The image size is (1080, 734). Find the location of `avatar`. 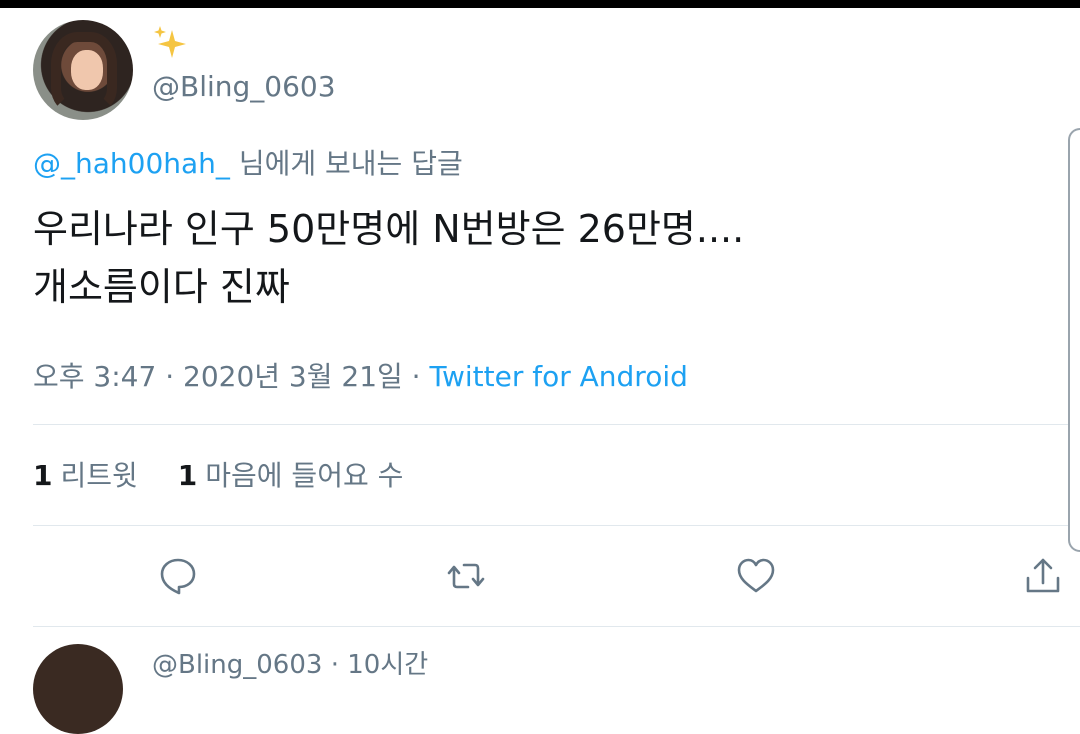

avatar is located at coordinates (83, 70).